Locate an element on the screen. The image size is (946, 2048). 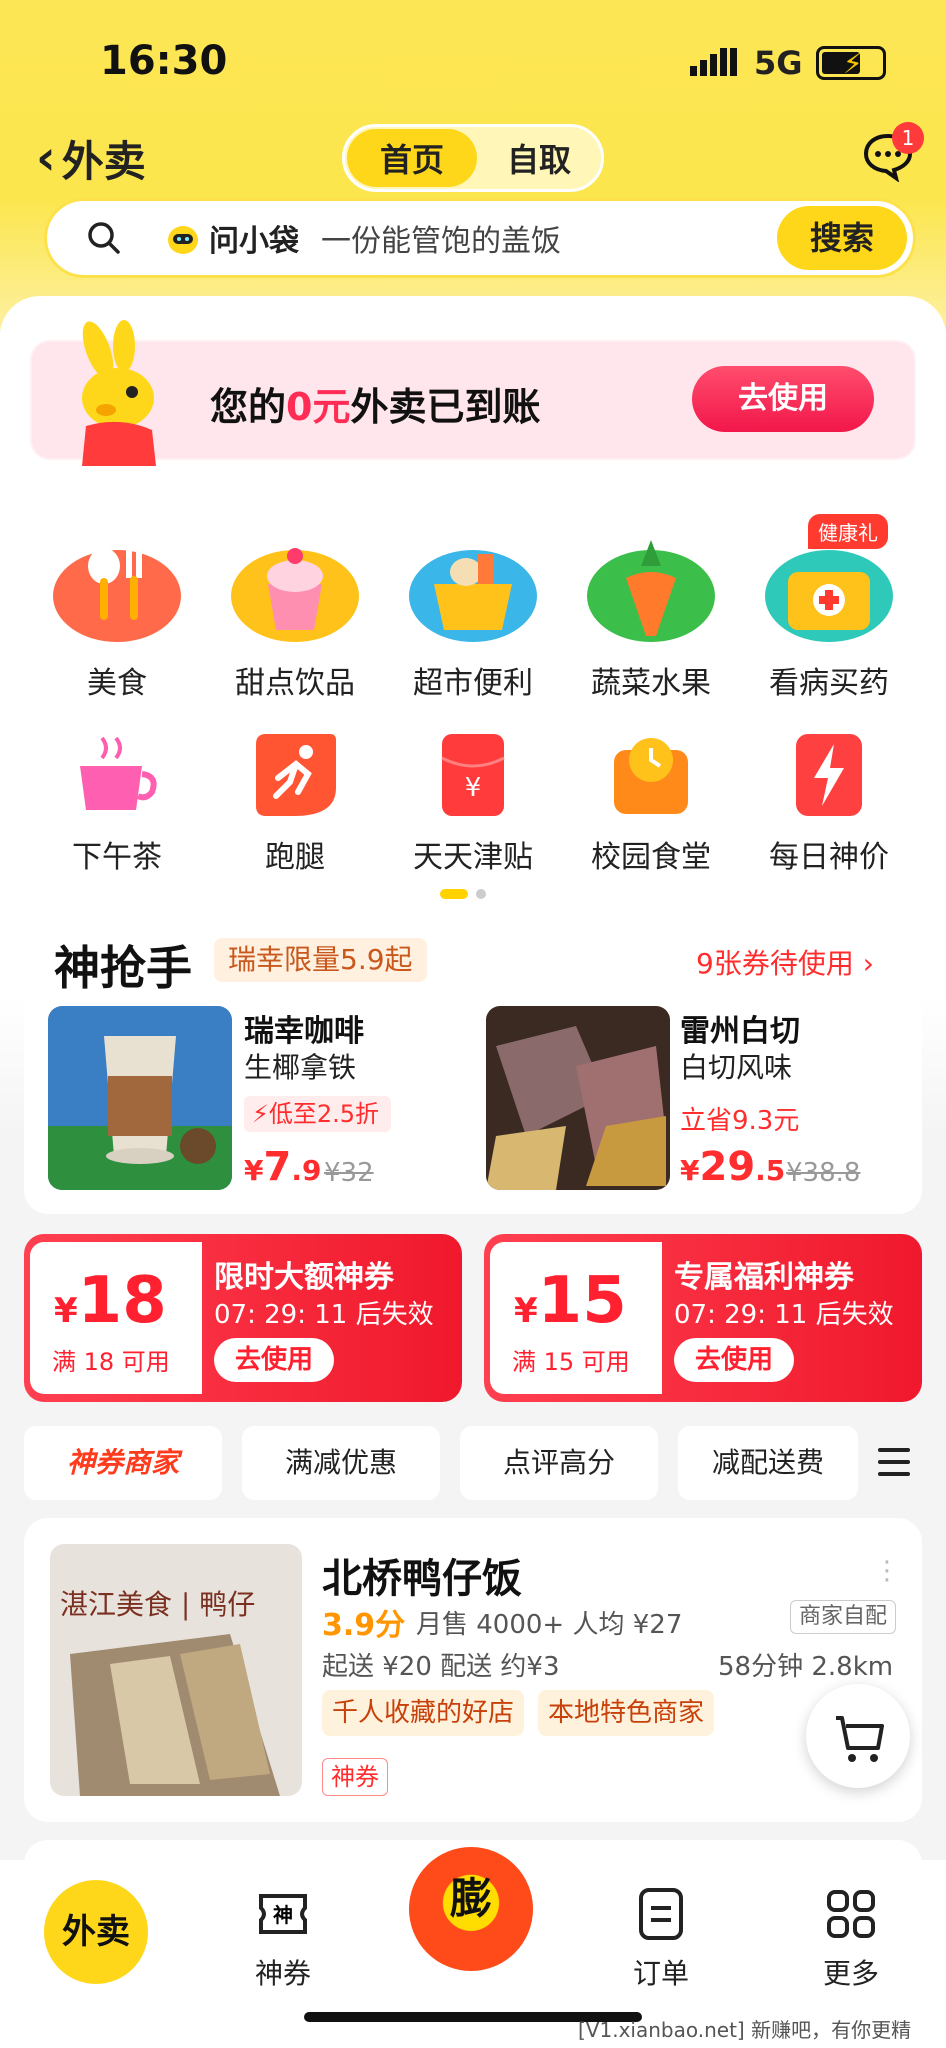
cart-button is located at coordinates (858, 1736).